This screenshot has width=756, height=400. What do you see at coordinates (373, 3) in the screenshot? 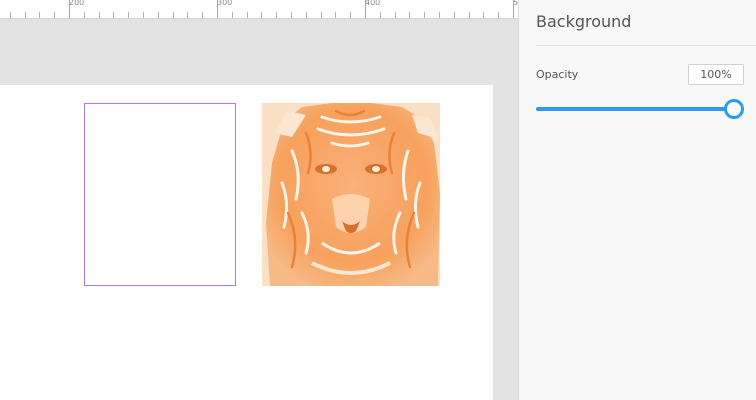
I see `ruler-label-400: 400` at bounding box center [373, 3].